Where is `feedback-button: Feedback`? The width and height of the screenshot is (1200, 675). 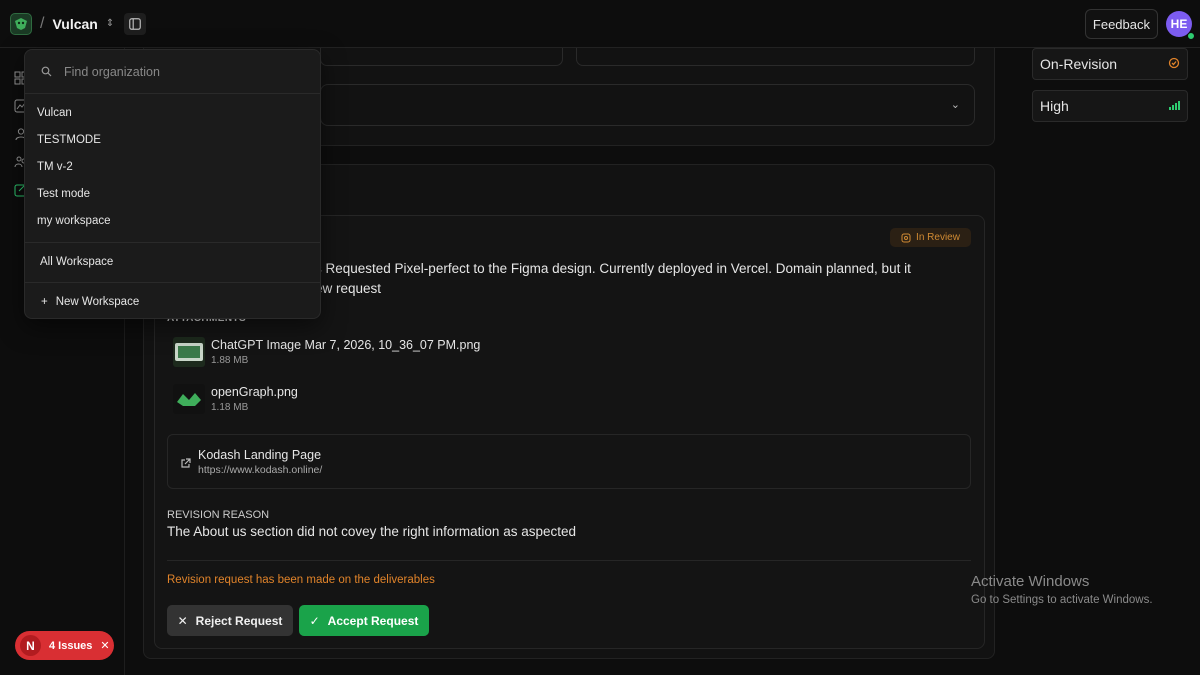 feedback-button: Feedback is located at coordinates (1121, 24).